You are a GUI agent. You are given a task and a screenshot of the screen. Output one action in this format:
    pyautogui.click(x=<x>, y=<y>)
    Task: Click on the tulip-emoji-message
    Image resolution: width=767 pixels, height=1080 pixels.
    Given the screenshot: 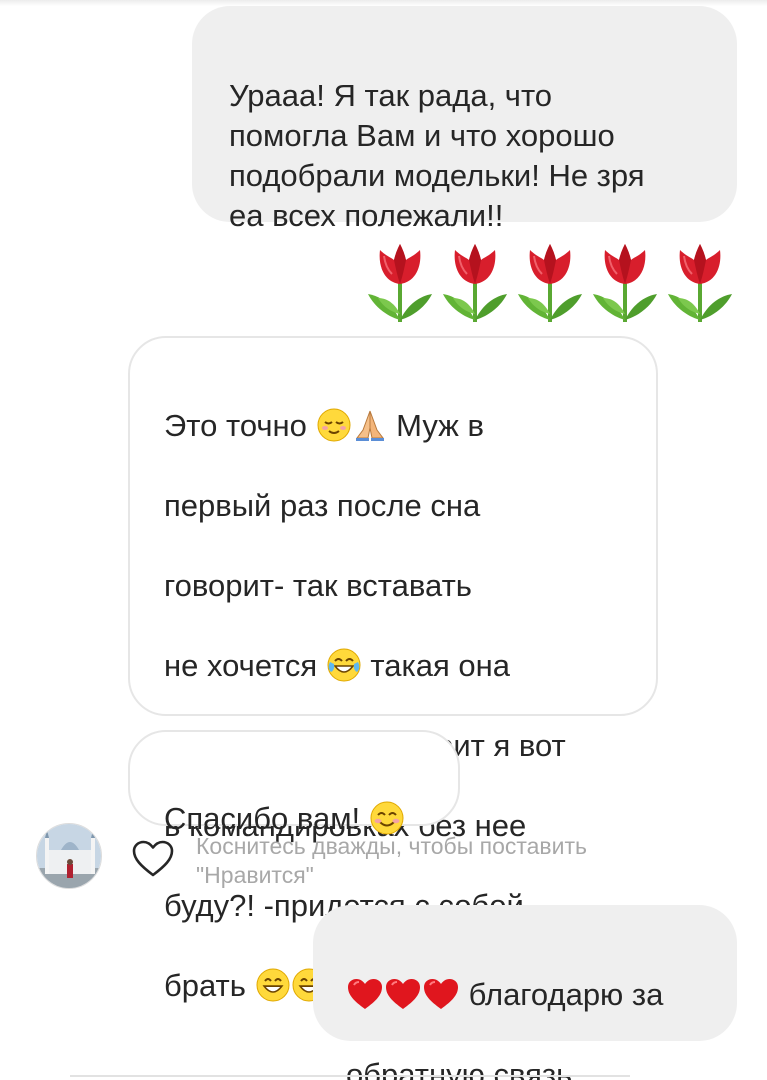 What is the action you would take?
    pyautogui.click(x=550, y=282)
    